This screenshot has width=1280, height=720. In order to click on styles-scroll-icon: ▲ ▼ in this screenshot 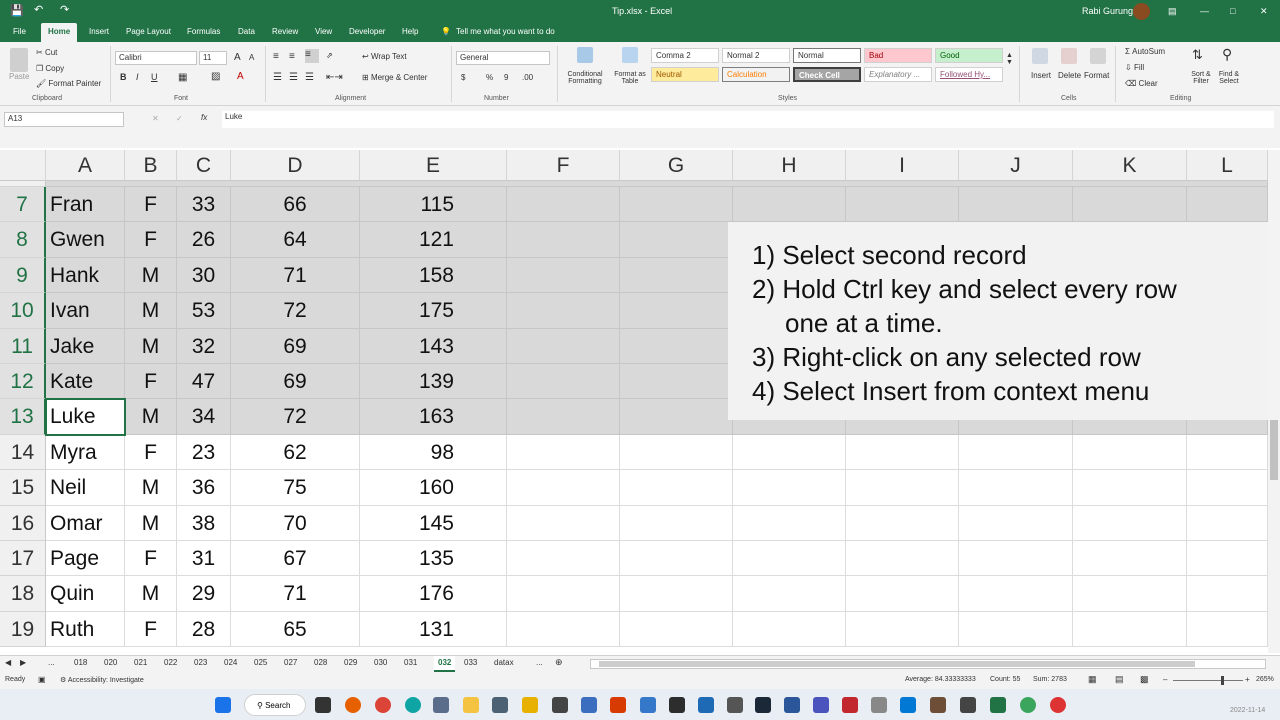, I will do `click(1009, 59)`.